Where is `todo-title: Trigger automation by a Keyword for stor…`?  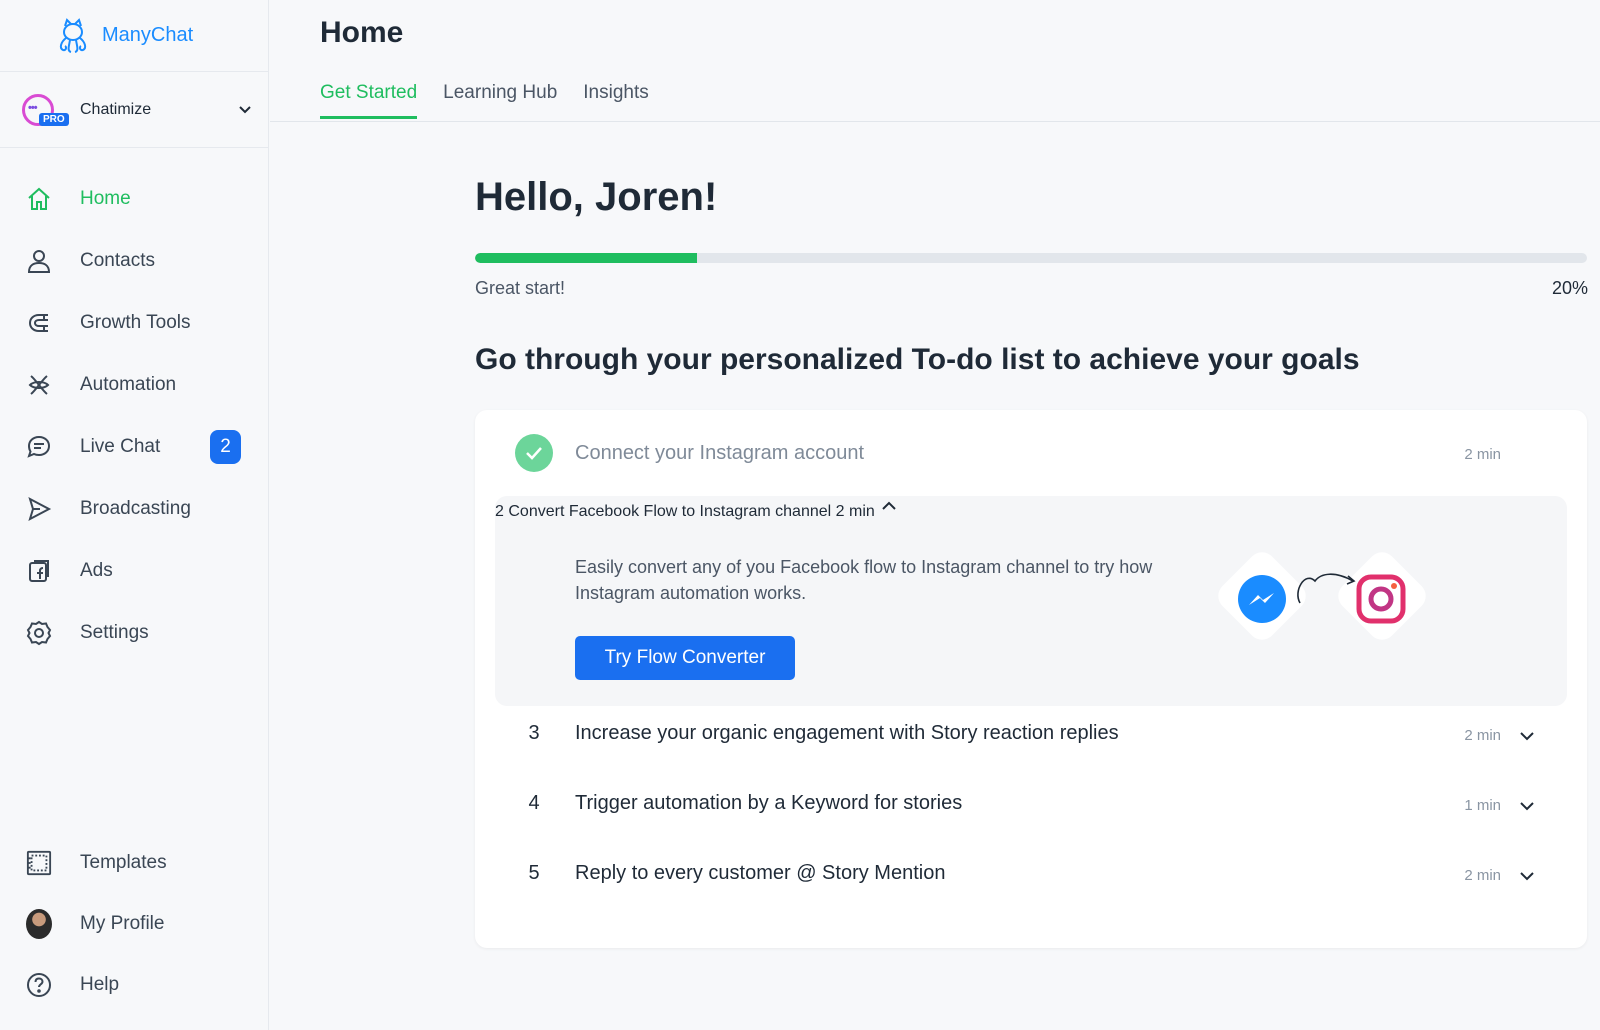 todo-title: Trigger automation by a Keyword for stor… is located at coordinates (769, 803).